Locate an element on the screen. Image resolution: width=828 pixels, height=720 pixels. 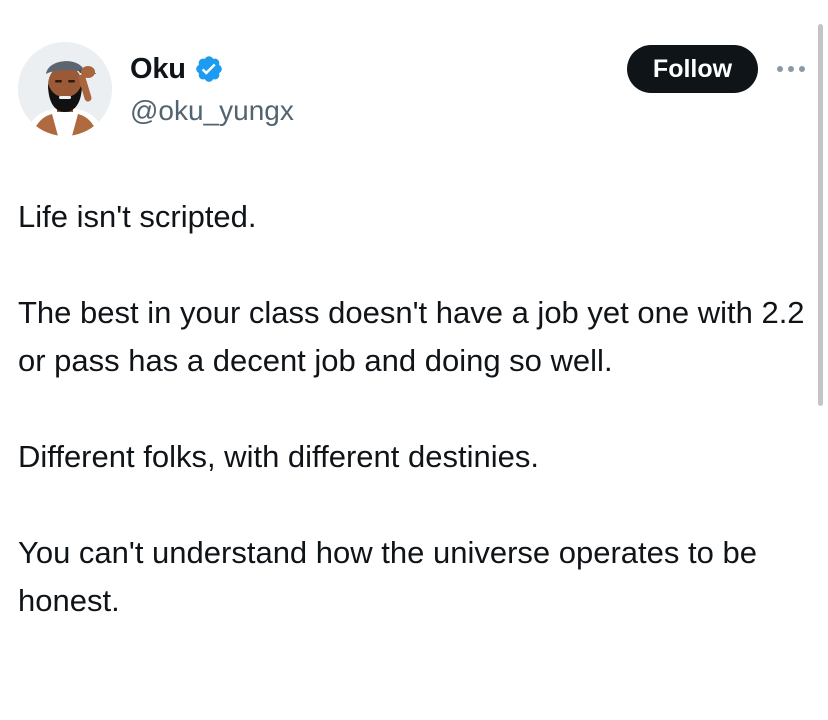
user-handle: @oku_yungx is located at coordinates (212, 111).